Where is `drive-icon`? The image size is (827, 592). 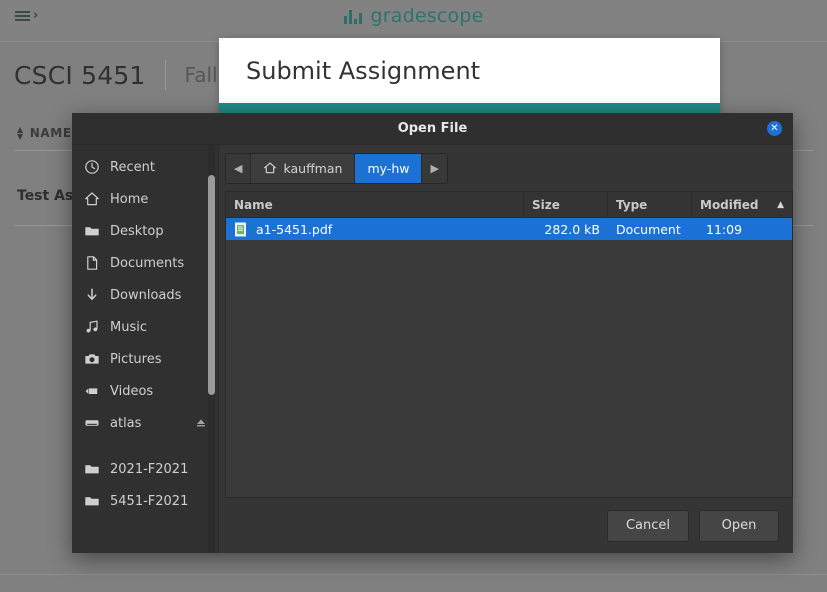 drive-icon is located at coordinates (92, 423).